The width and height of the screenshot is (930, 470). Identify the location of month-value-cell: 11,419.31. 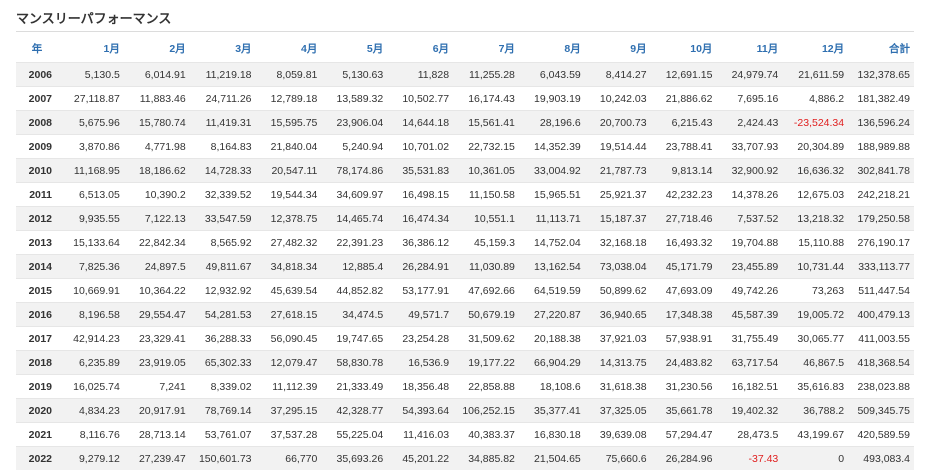
(223, 123).